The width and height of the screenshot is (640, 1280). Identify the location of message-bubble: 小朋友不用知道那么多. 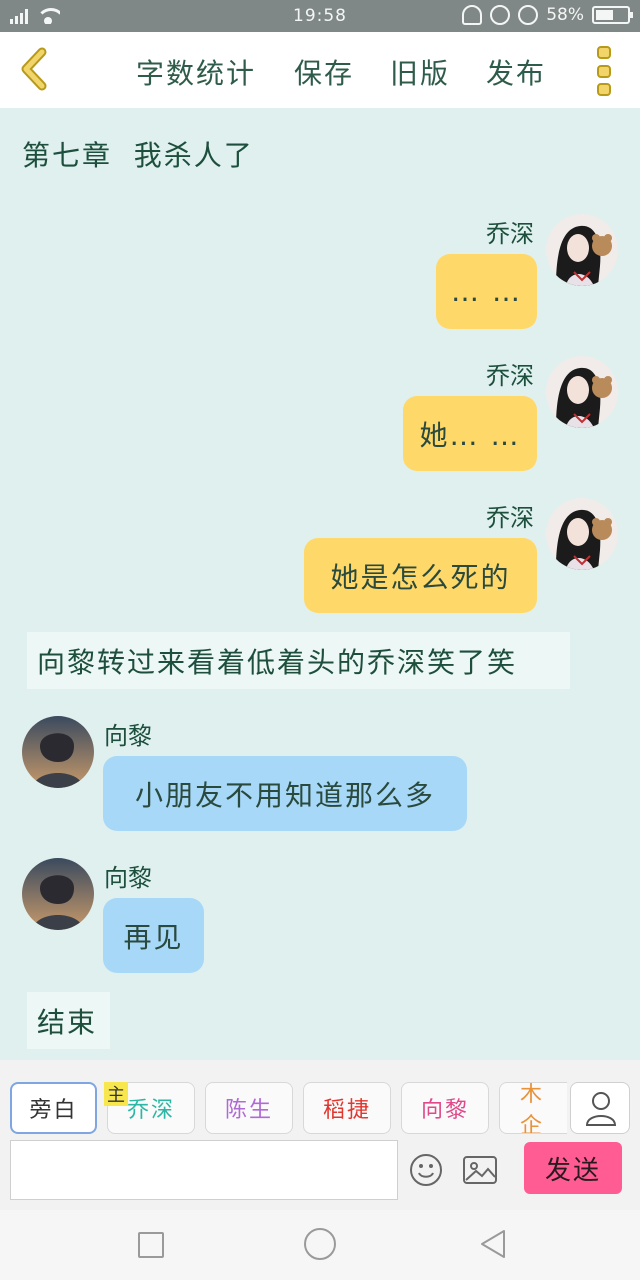
(285, 793).